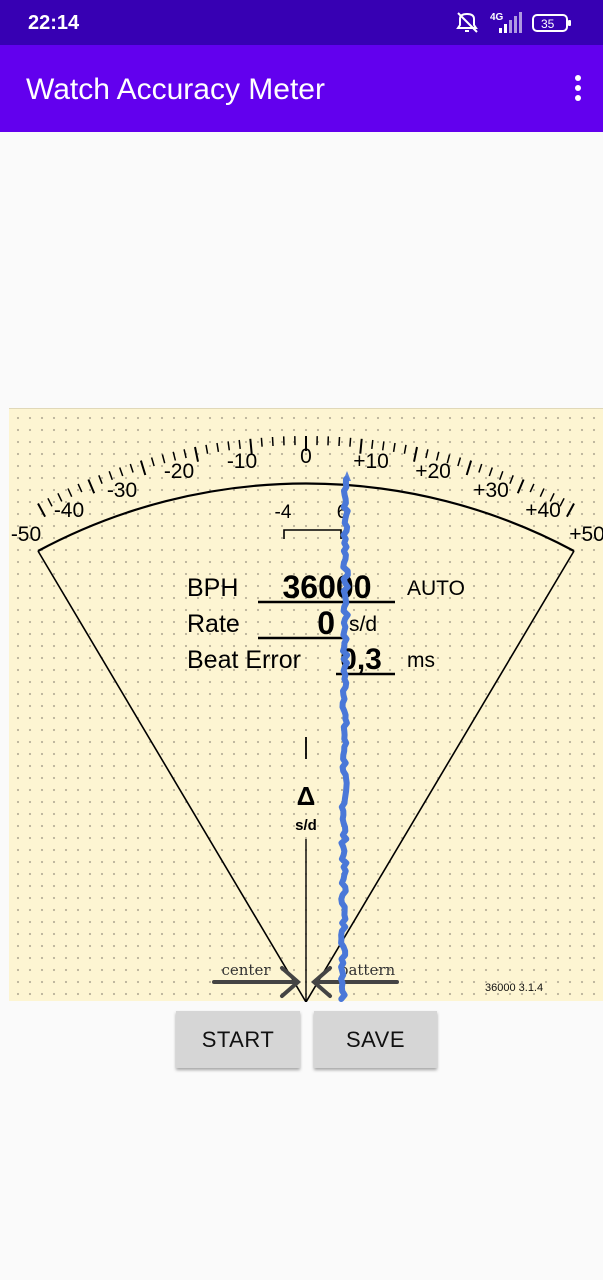  I want to click on pattern-label: pattern, so click(367, 970).